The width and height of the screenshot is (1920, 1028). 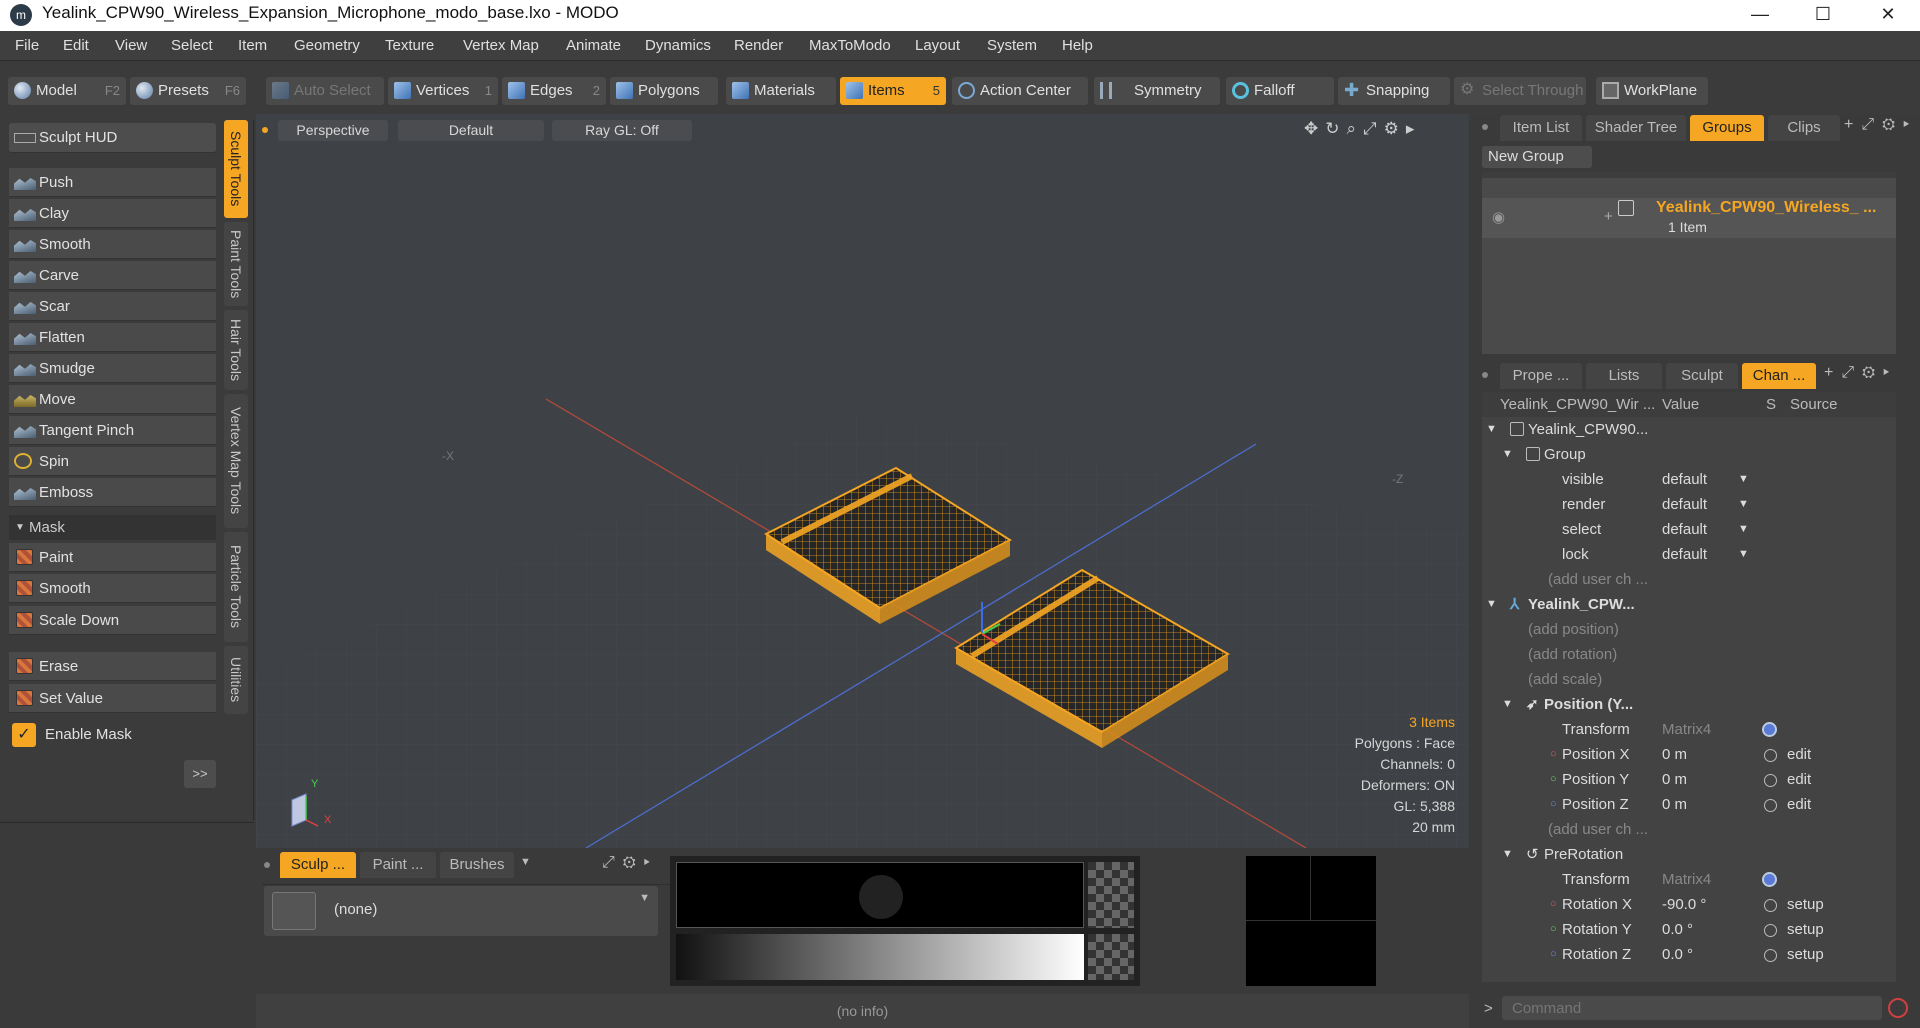 What do you see at coordinates (236, 264) in the screenshot?
I see `tab-paint-tools: Paint Tools` at bounding box center [236, 264].